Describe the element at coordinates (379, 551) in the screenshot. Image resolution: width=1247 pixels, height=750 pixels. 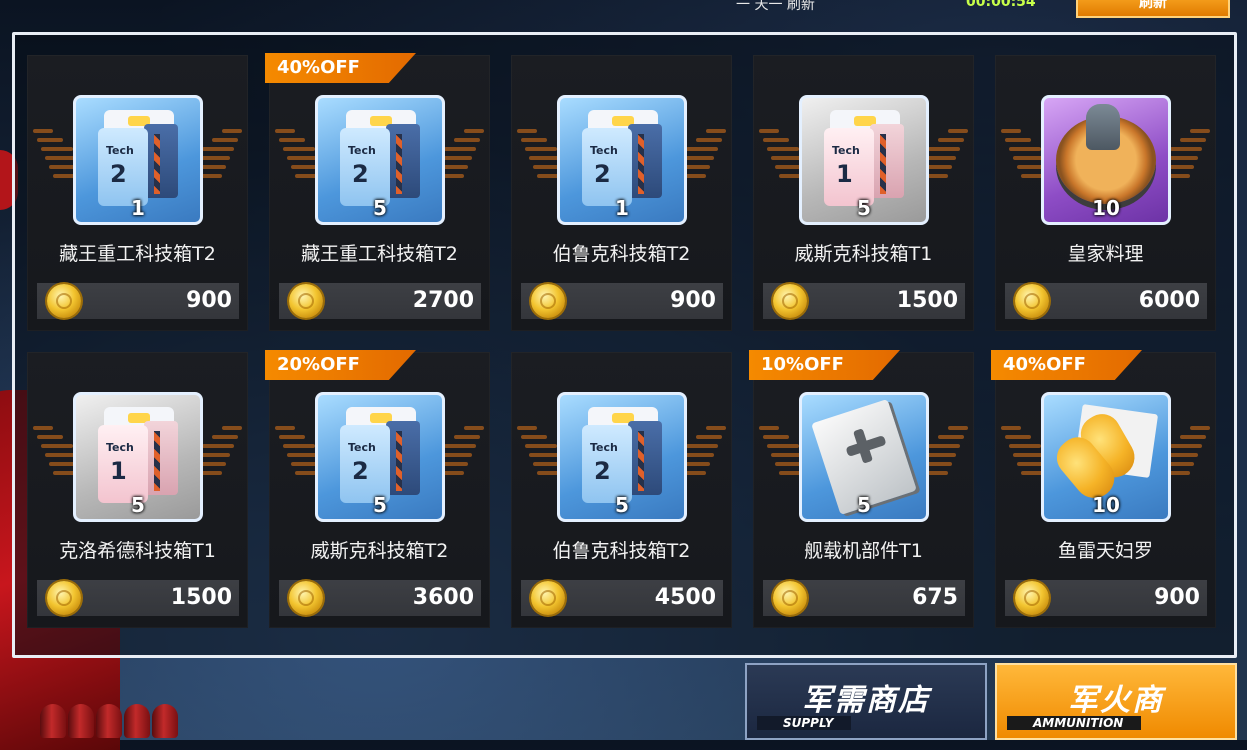
I see `item-name: 威斯克科技箱T2` at that location.